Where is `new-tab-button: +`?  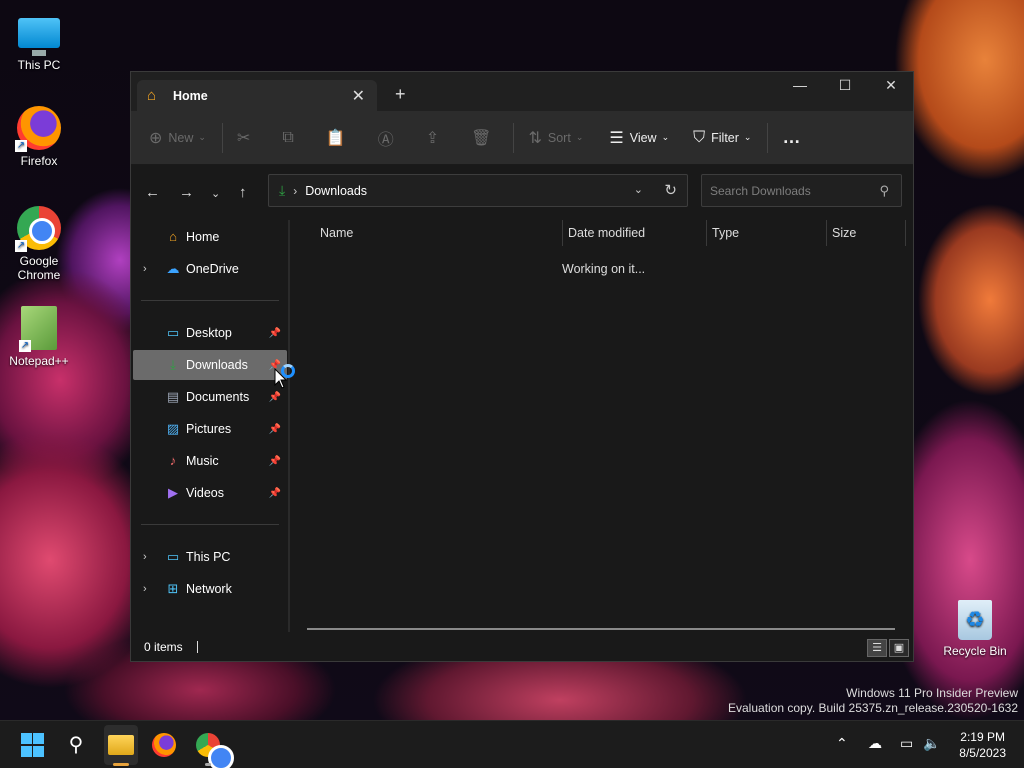
new-tab-button: + is located at coordinates (400, 94).